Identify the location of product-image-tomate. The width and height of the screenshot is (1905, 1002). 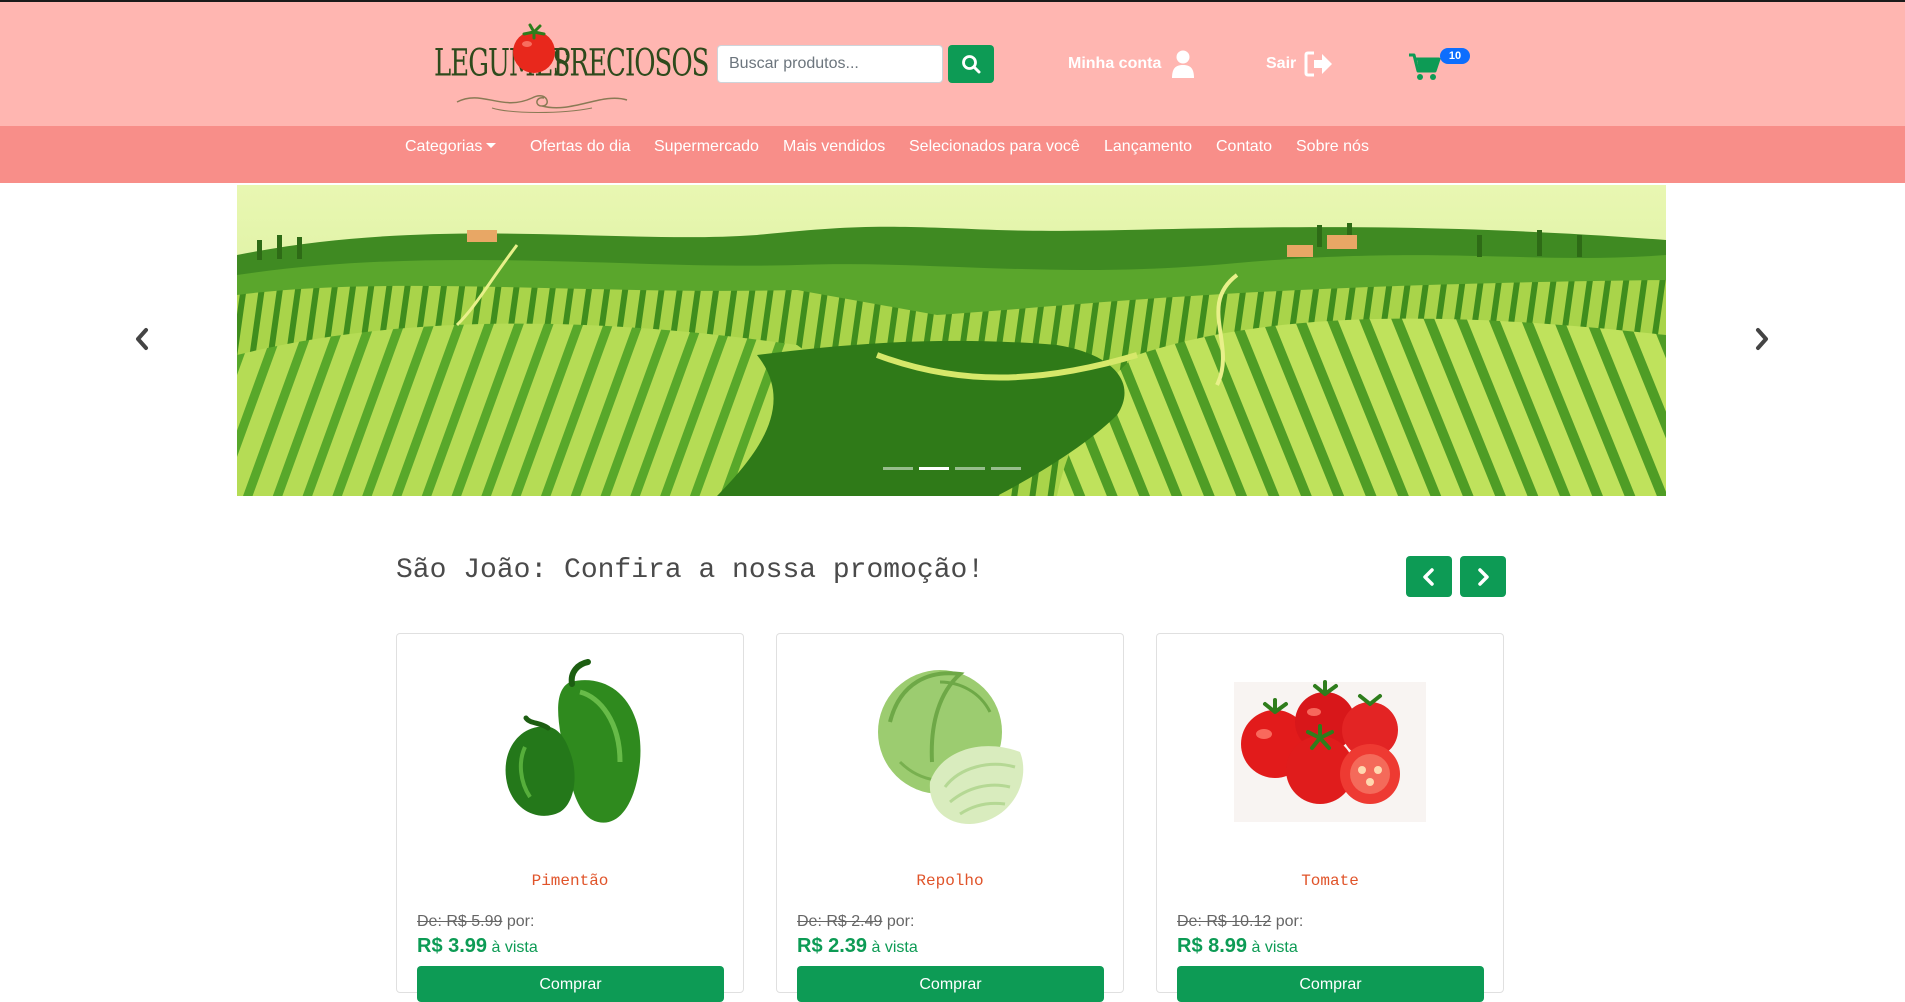
(1330, 751).